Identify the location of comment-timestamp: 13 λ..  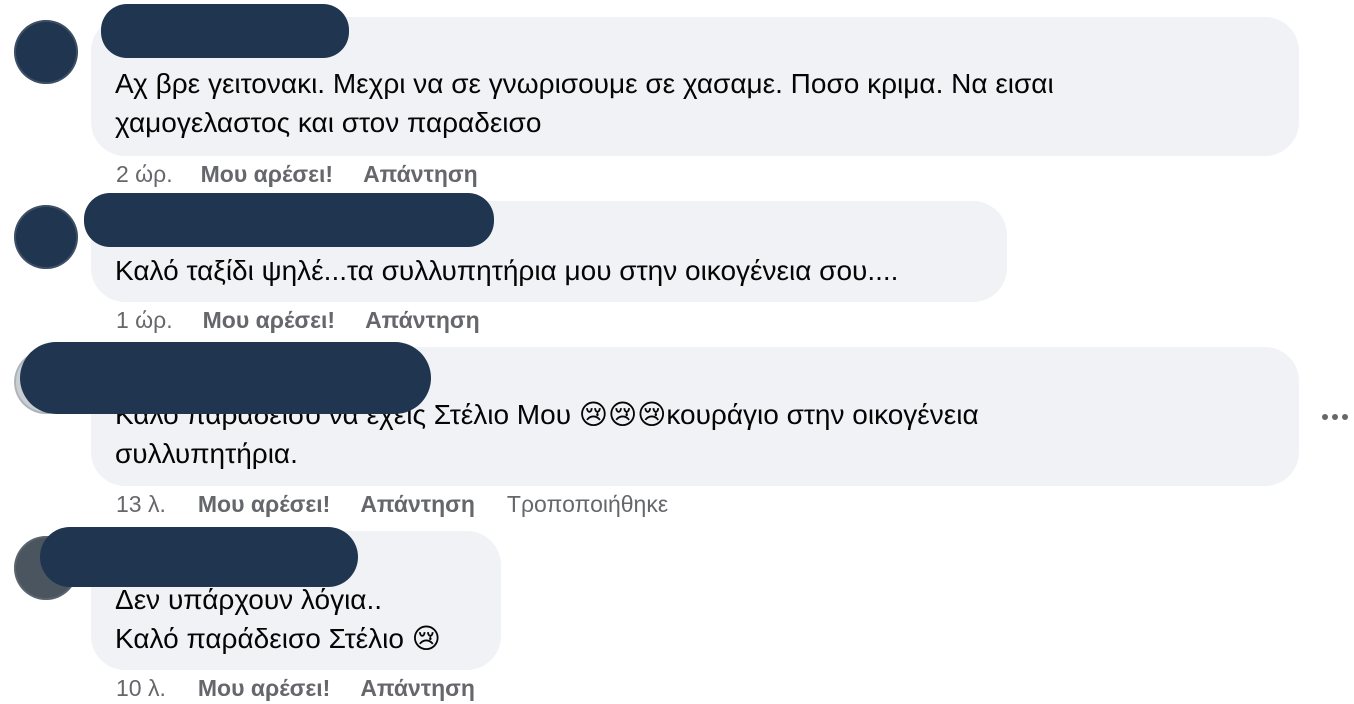
(141, 504).